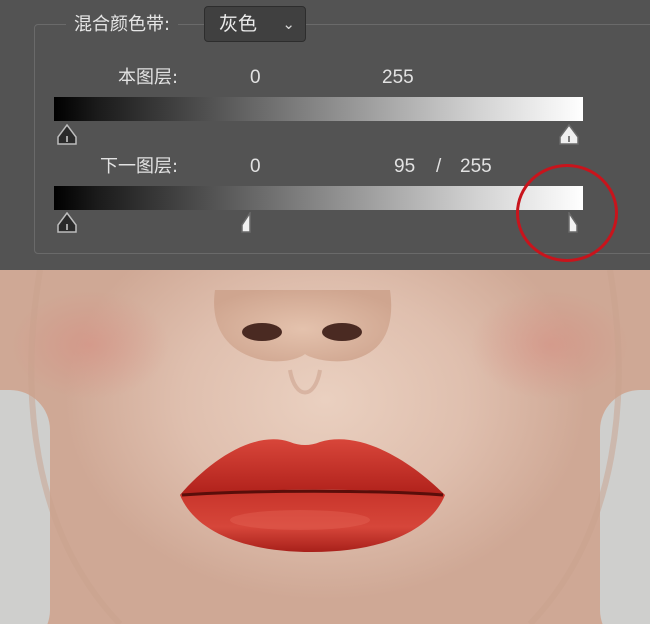  What do you see at coordinates (312, 467) in the screenshot?
I see `upper-lip` at bounding box center [312, 467].